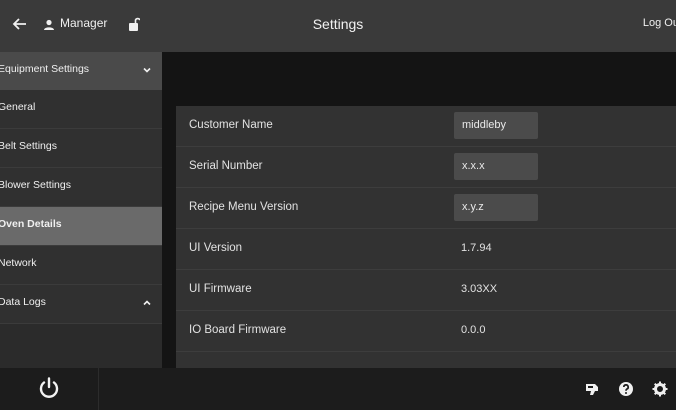 The height and width of the screenshot is (410, 676). I want to click on detail-row-serial-number: Serial Number x.x.x, so click(426, 167).